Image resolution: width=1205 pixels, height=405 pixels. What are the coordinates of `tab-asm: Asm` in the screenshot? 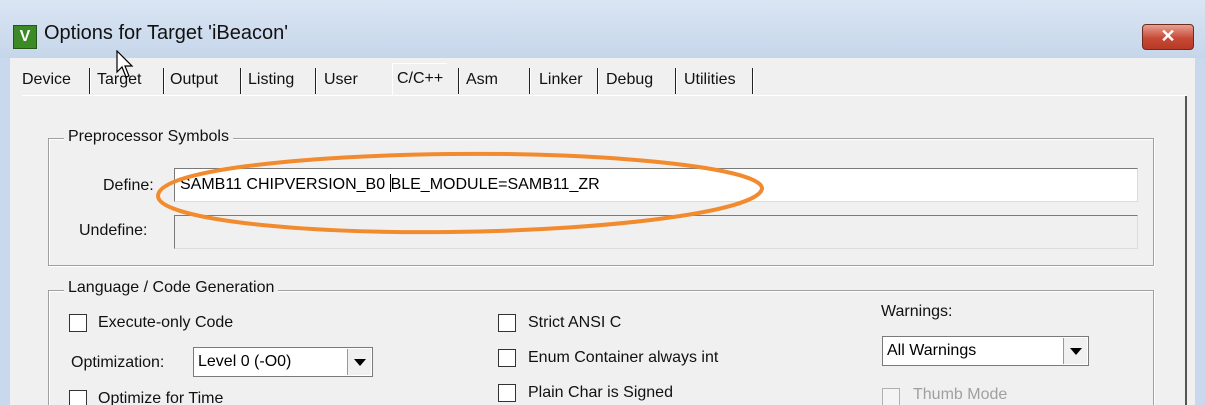 It's located at (482, 80).